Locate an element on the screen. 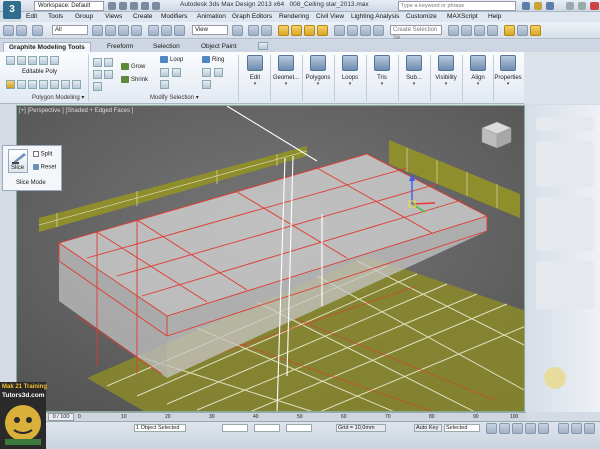 The height and width of the screenshot is (449, 600). curve-editor-button is located at coordinates (466, 30).